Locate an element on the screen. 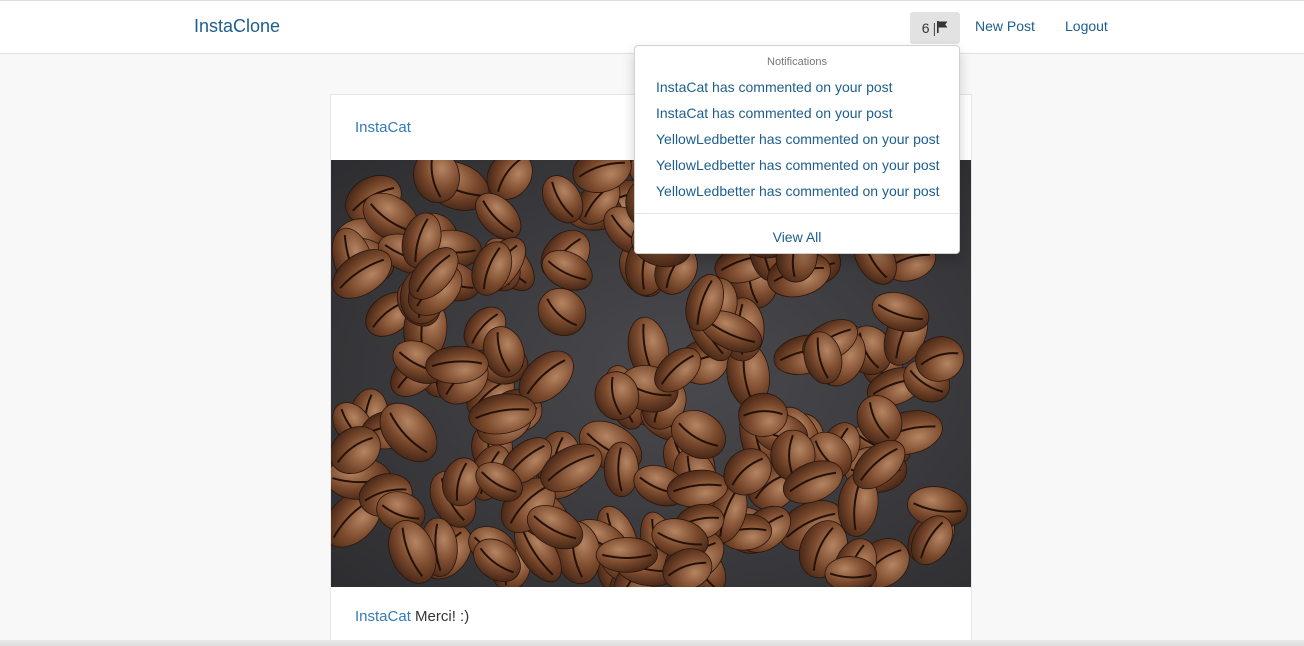 This screenshot has width=1304, height=646. logout-link: Logout is located at coordinates (1086, 26).